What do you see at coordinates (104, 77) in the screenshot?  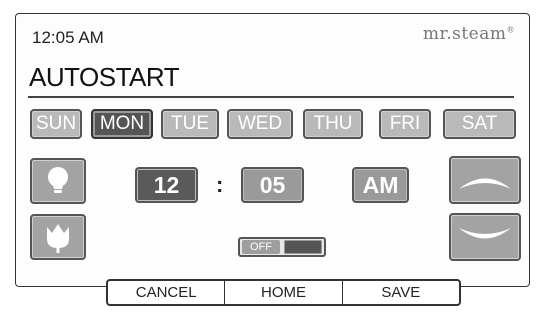 I see `page-title: AUTOSTART` at bounding box center [104, 77].